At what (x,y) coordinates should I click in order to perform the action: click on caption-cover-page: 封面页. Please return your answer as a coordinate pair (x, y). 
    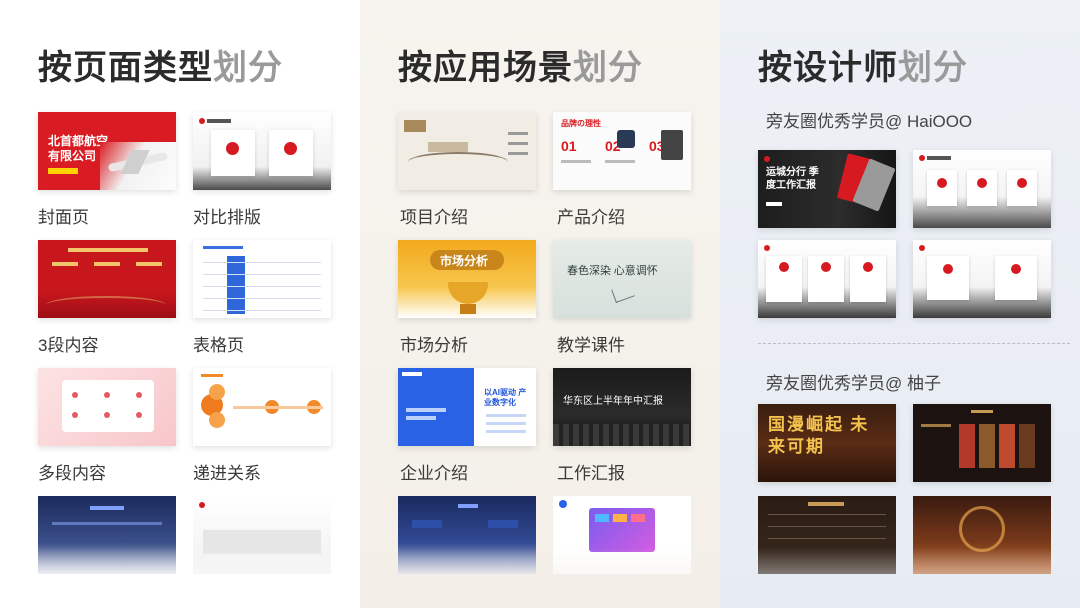
    Looking at the image, I should click on (63, 217).